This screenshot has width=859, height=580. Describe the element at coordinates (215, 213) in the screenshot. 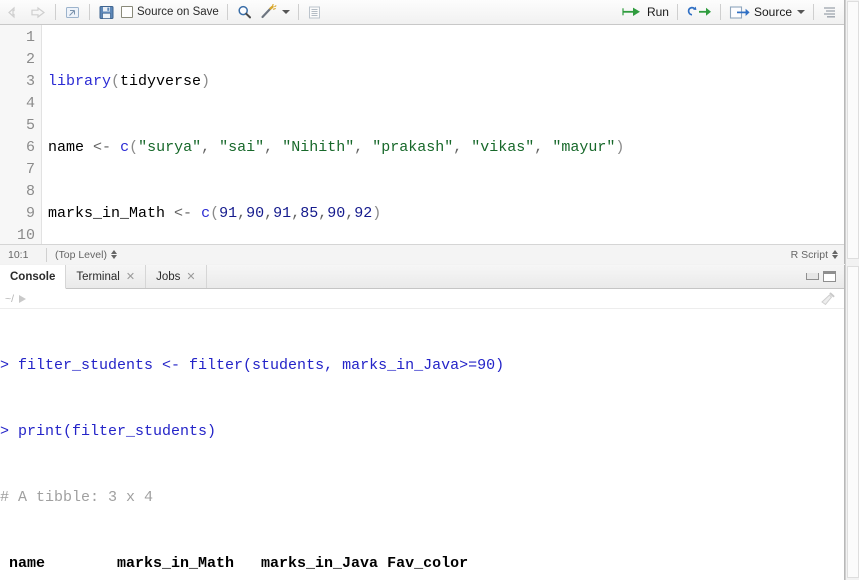

I see `code-line: marks_in_Math <- c(91,90,91,85,90,92)` at that location.